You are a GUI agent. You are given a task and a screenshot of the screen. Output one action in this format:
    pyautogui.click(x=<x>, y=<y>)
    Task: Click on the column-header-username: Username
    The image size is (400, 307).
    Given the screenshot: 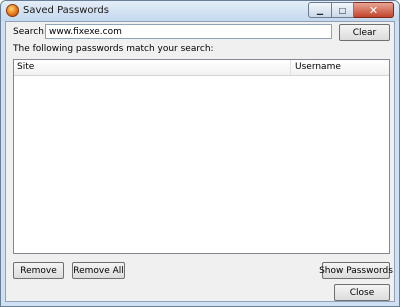 What is the action you would take?
    pyautogui.click(x=340, y=67)
    